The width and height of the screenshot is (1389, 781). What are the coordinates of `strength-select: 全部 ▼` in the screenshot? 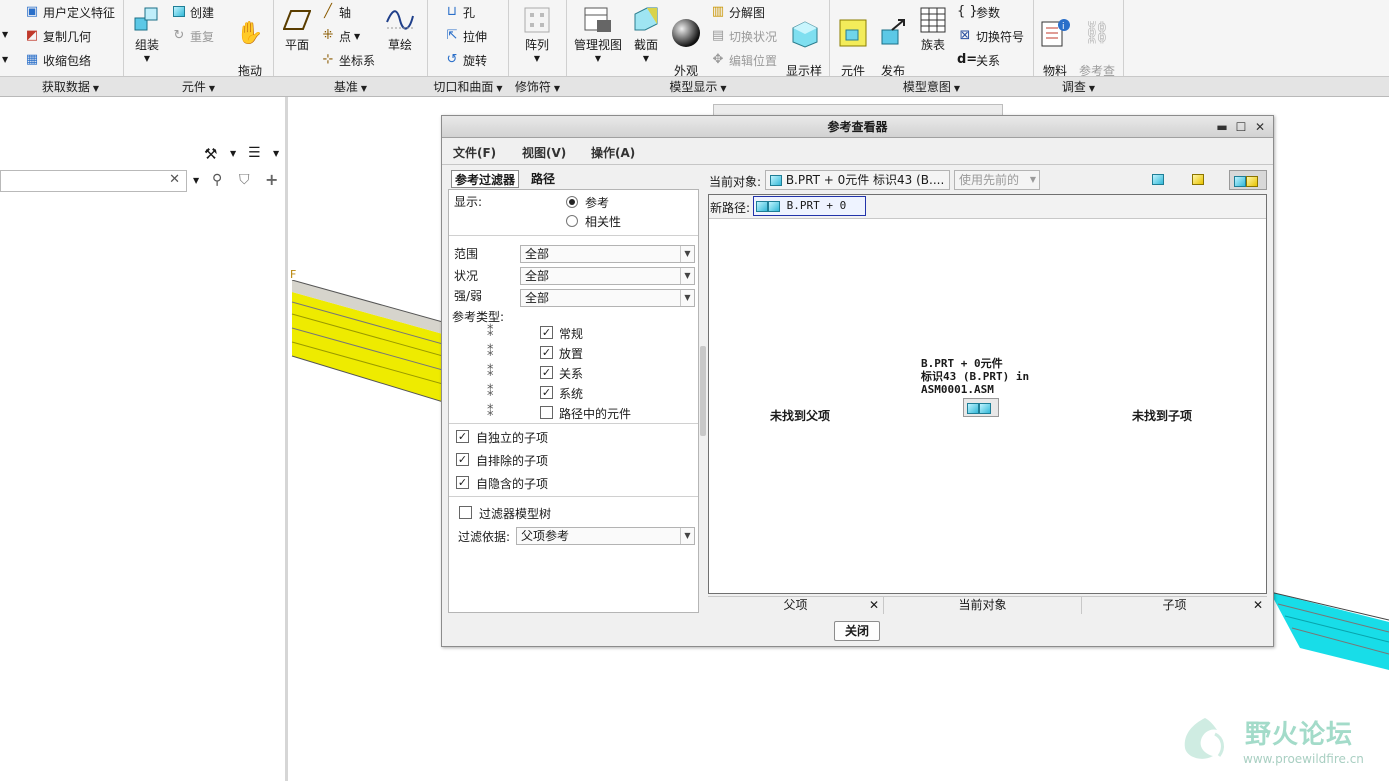 It's located at (607, 298).